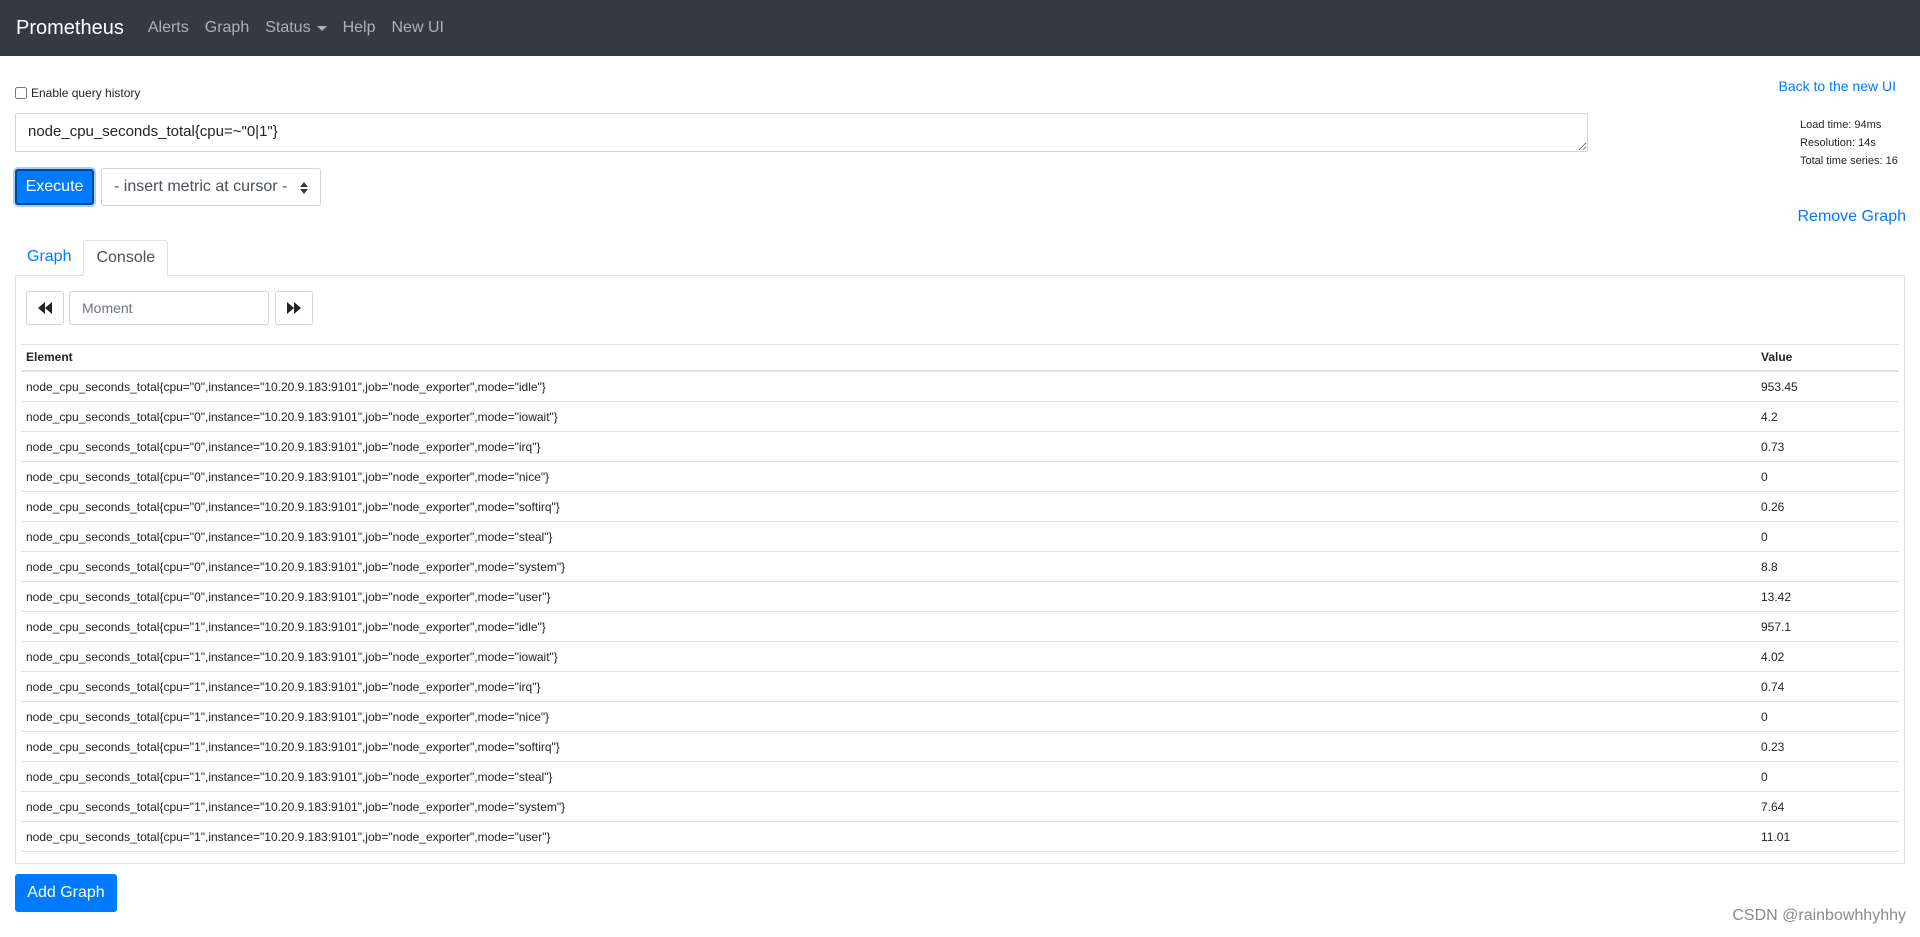  I want to click on view-tabs: Graph Console, so click(92, 258).